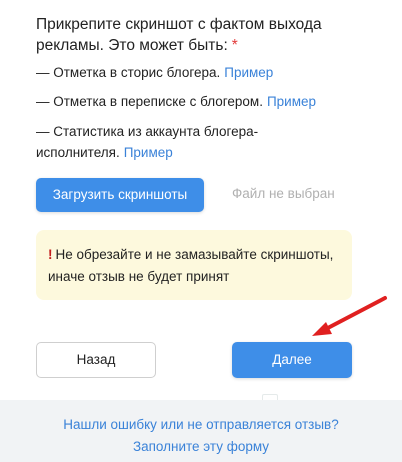 The height and width of the screenshot is (462, 402). I want to click on exclamation-icon: !, so click(50, 254).